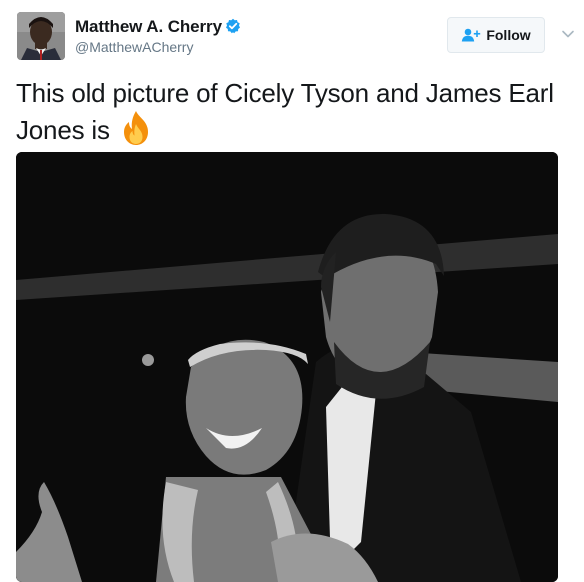  I want to click on avatar, so click(41, 36).